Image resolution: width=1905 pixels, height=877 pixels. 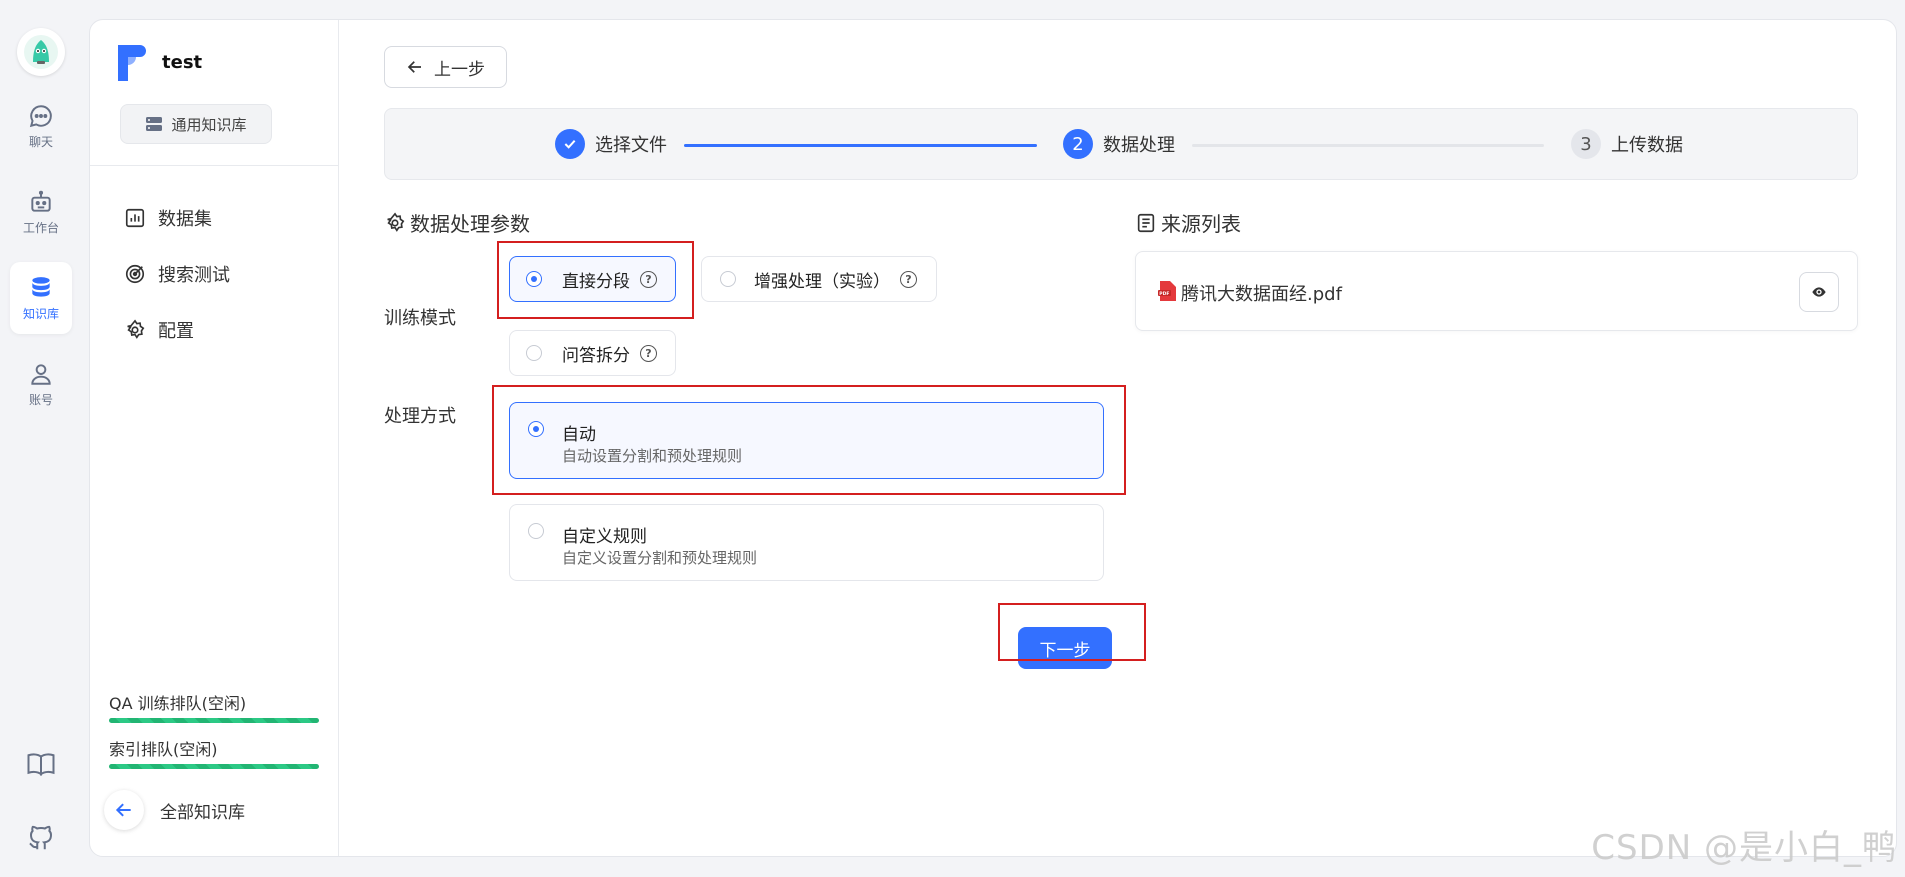 I want to click on avatar, so click(x=41, y=52).